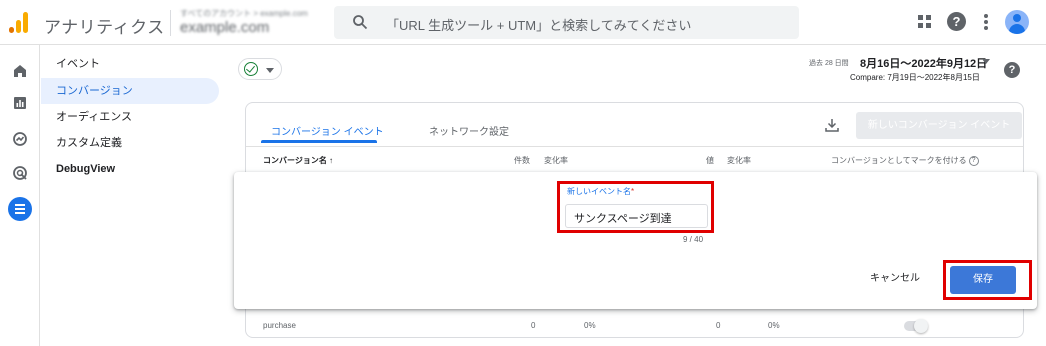  Describe the element at coordinates (539, 25) in the screenshot. I see `search-placeholder: 「URL 生成ツール + UTM」と検索してみてください` at that location.